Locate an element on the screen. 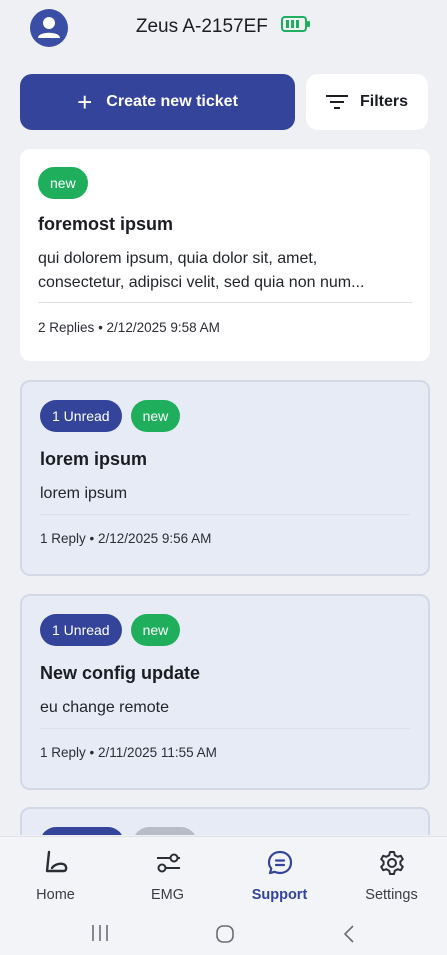 Image resolution: width=447 pixels, height=955 pixels. ticket-card is located at coordinates (225, 821).